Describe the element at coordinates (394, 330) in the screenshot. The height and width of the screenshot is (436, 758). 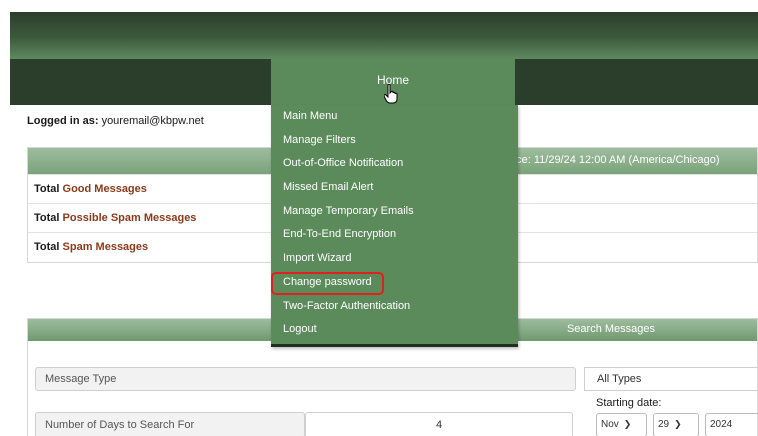
I see `menu-item-logout: Logout` at that location.